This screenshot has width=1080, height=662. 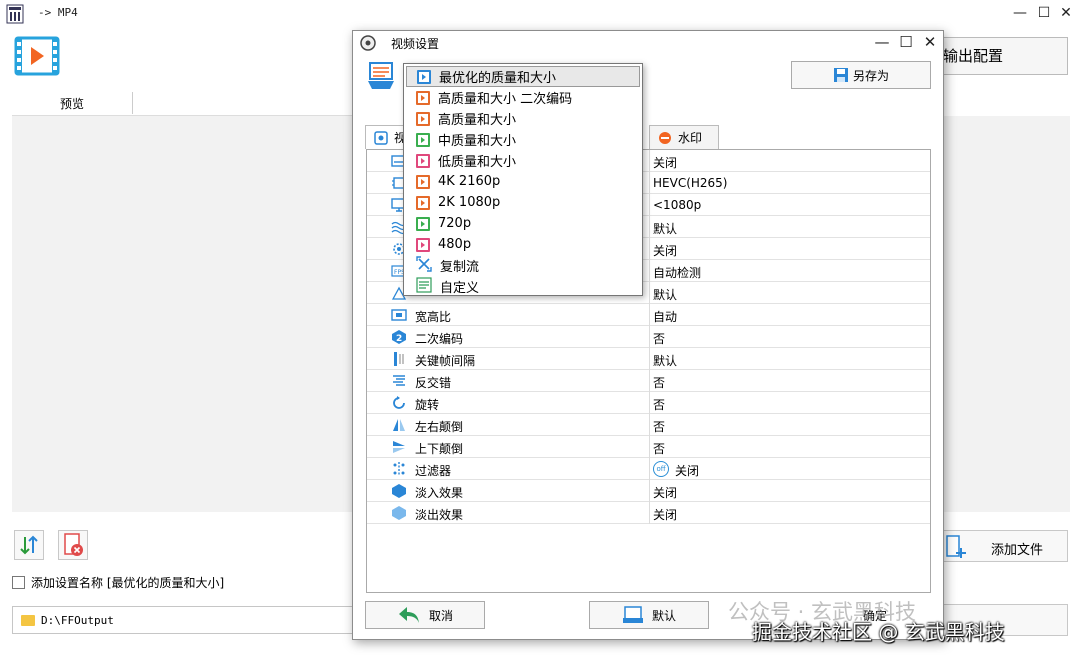 What do you see at coordinates (523, 139) in the screenshot?
I see `preset-option: 中质量和大小` at bounding box center [523, 139].